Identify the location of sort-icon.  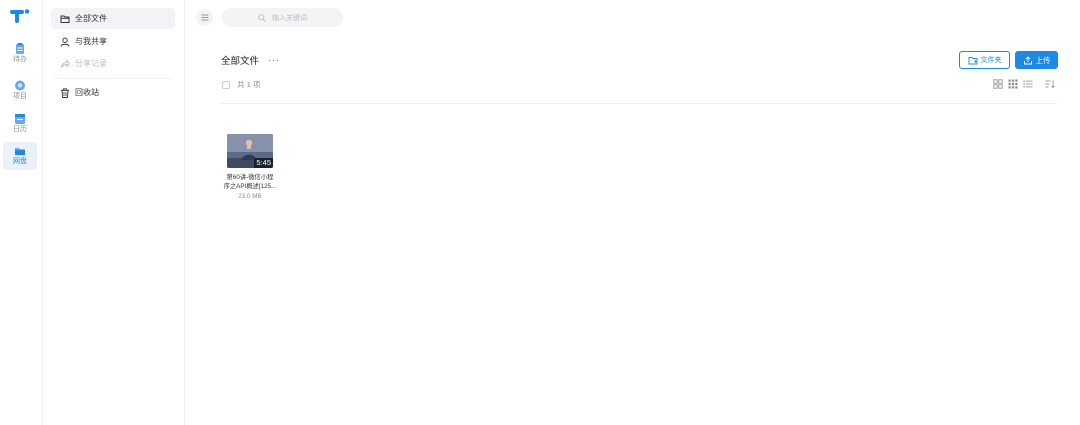
(1050, 84).